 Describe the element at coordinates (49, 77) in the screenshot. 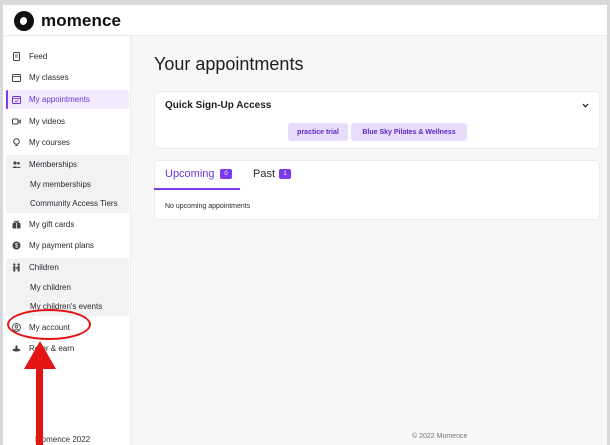

I see `sidebar-item-label: My classes` at that location.